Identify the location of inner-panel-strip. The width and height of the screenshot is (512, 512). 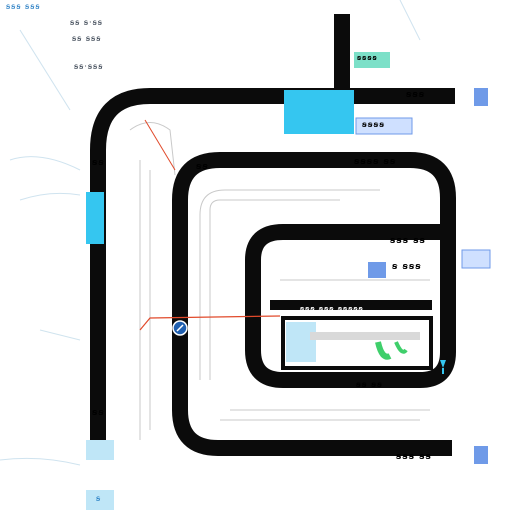
(301, 342).